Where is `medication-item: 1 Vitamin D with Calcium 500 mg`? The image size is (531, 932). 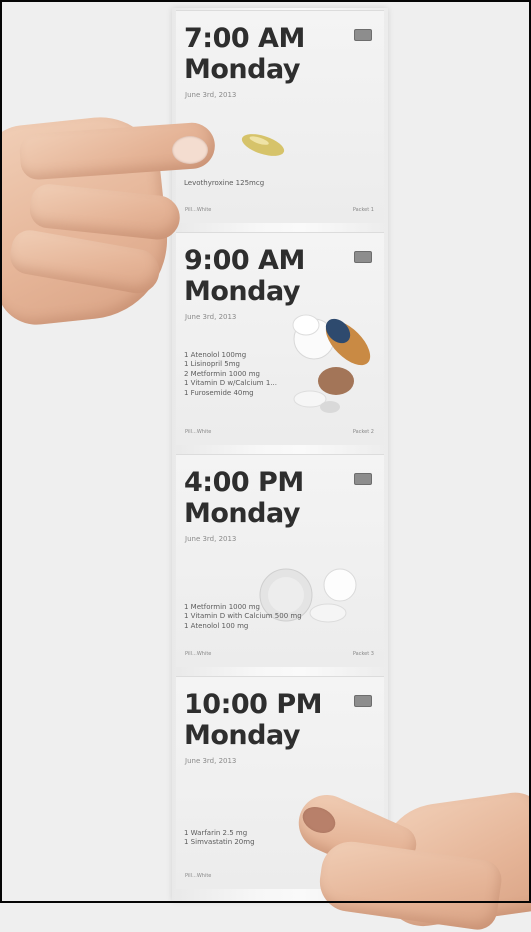
medication-item: 1 Vitamin D with Calcium 500 mg is located at coordinates (243, 616).